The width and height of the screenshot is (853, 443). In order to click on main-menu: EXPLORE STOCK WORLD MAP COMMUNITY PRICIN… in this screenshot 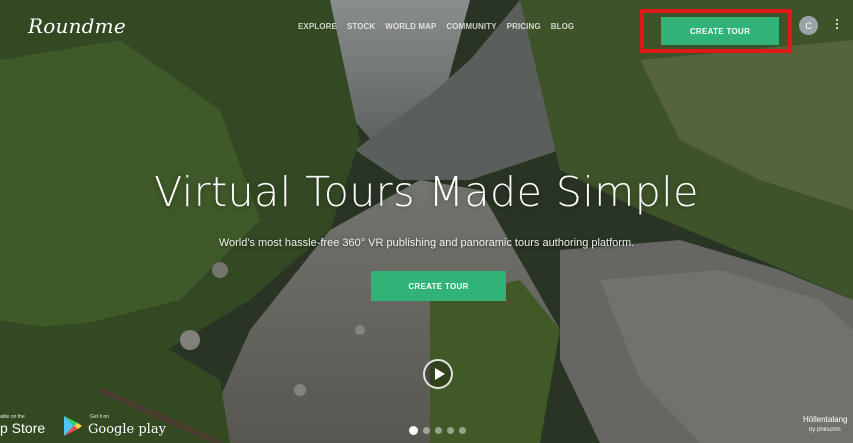, I will do `click(436, 26)`.